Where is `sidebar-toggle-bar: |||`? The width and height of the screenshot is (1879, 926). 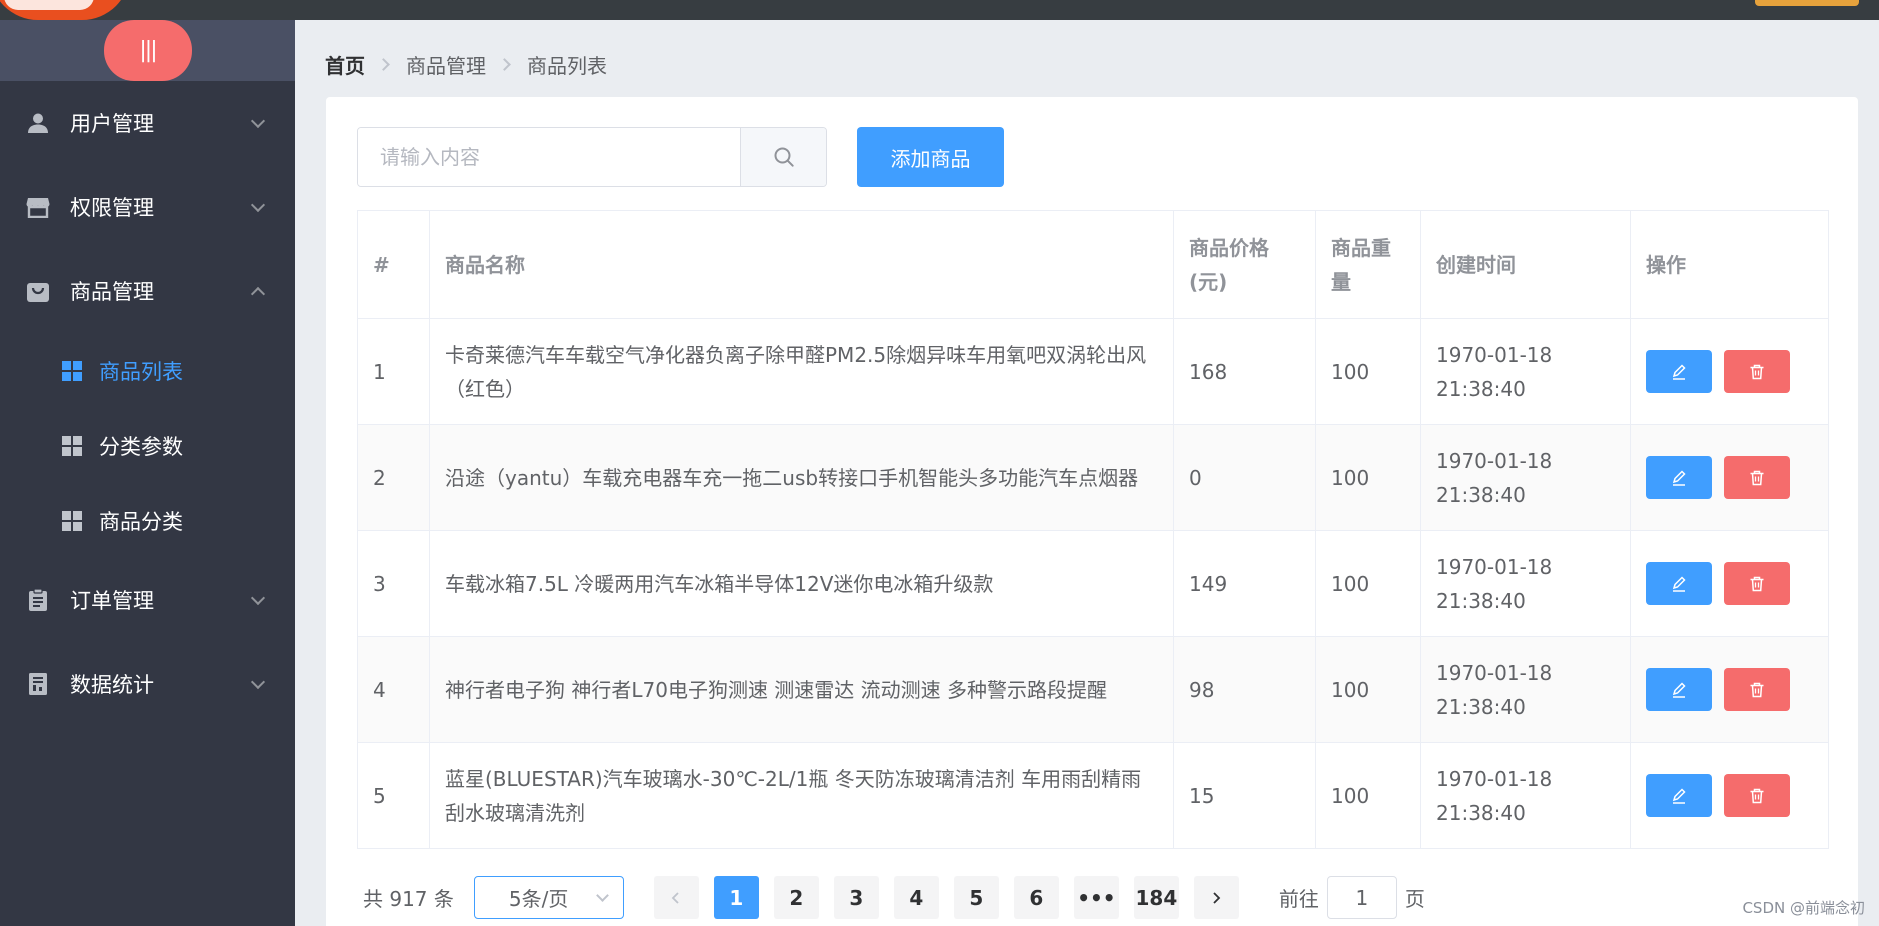 sidebar-toggle-bar: ||| is located at coordinates (147, 50).